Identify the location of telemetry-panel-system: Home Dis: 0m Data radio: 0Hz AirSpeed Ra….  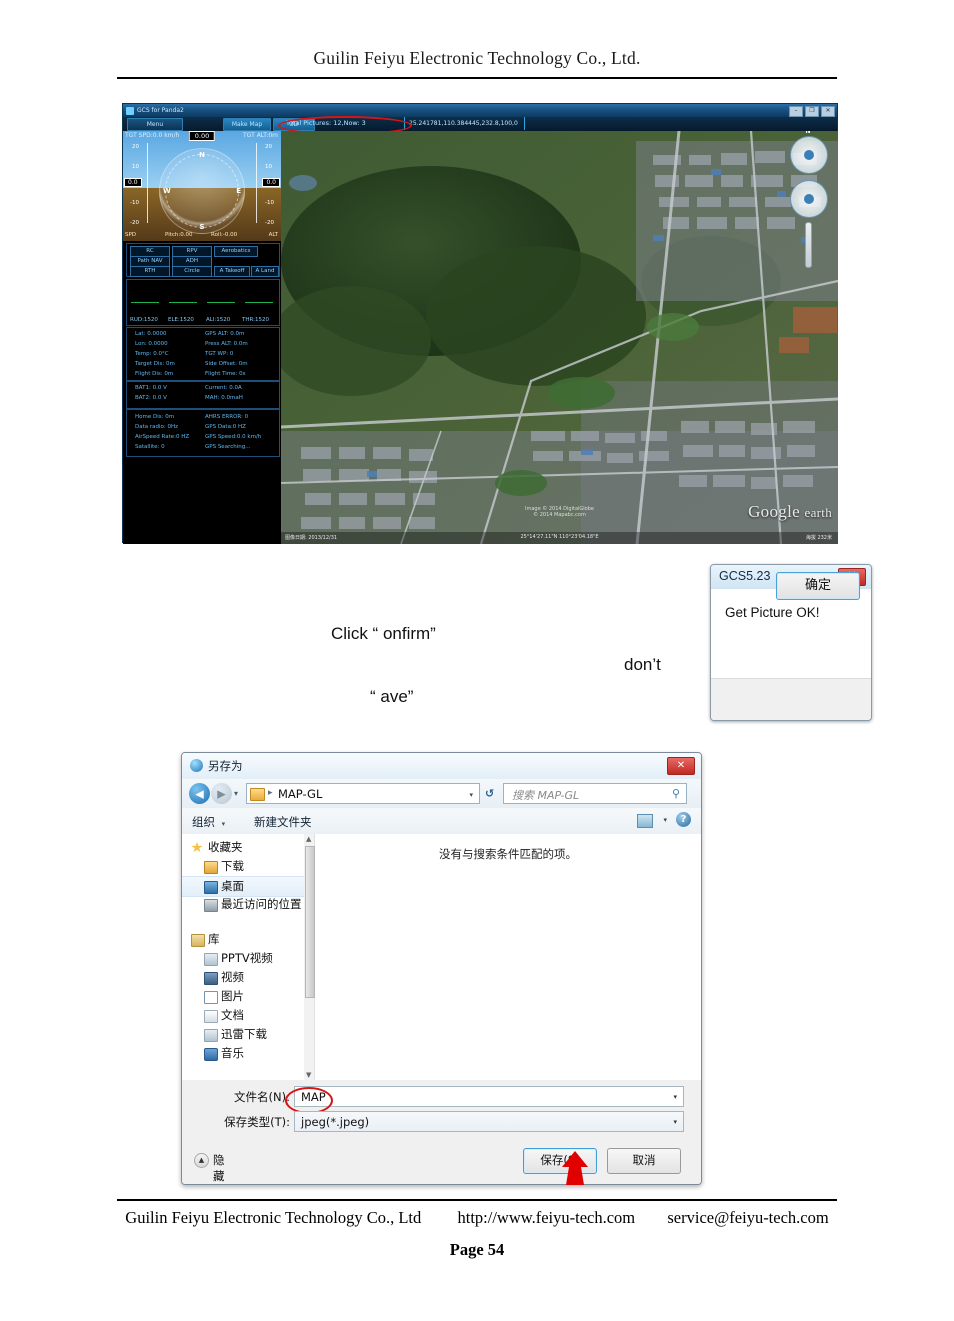
(203, 433).